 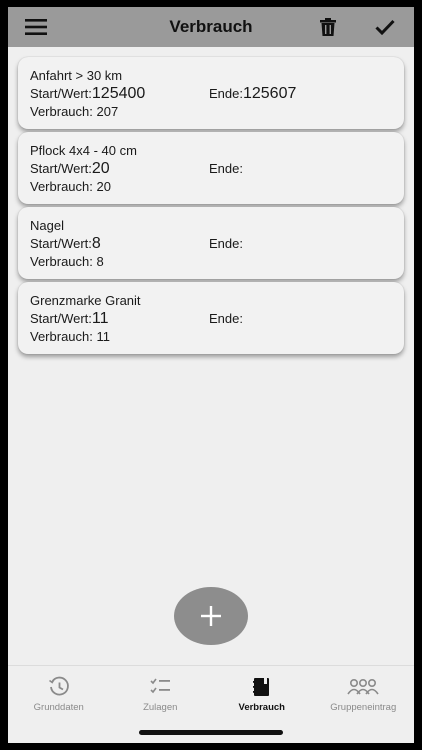 I want to click on start-value: 8, so click(x=96, y=243).